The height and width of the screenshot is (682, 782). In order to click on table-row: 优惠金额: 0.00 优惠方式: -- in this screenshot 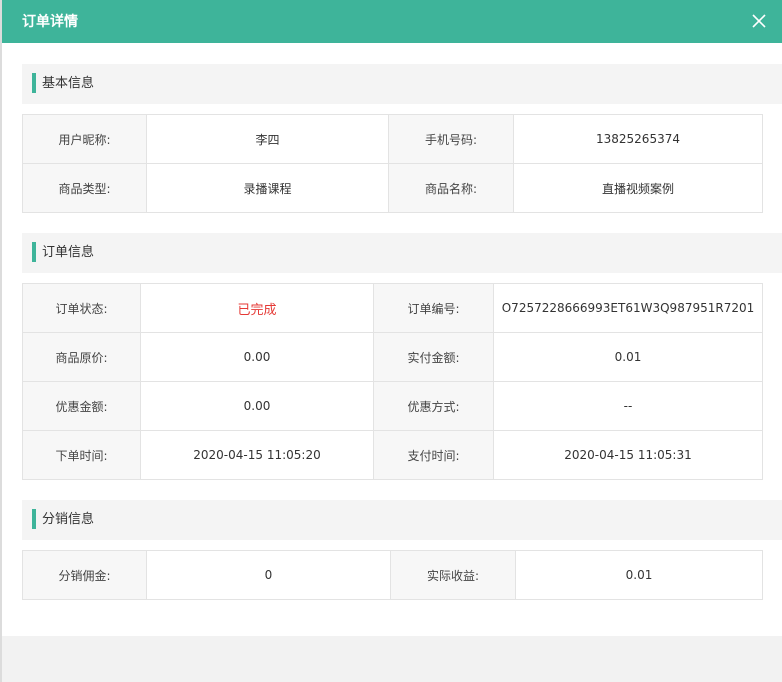, I will do `click(392, 406)`.